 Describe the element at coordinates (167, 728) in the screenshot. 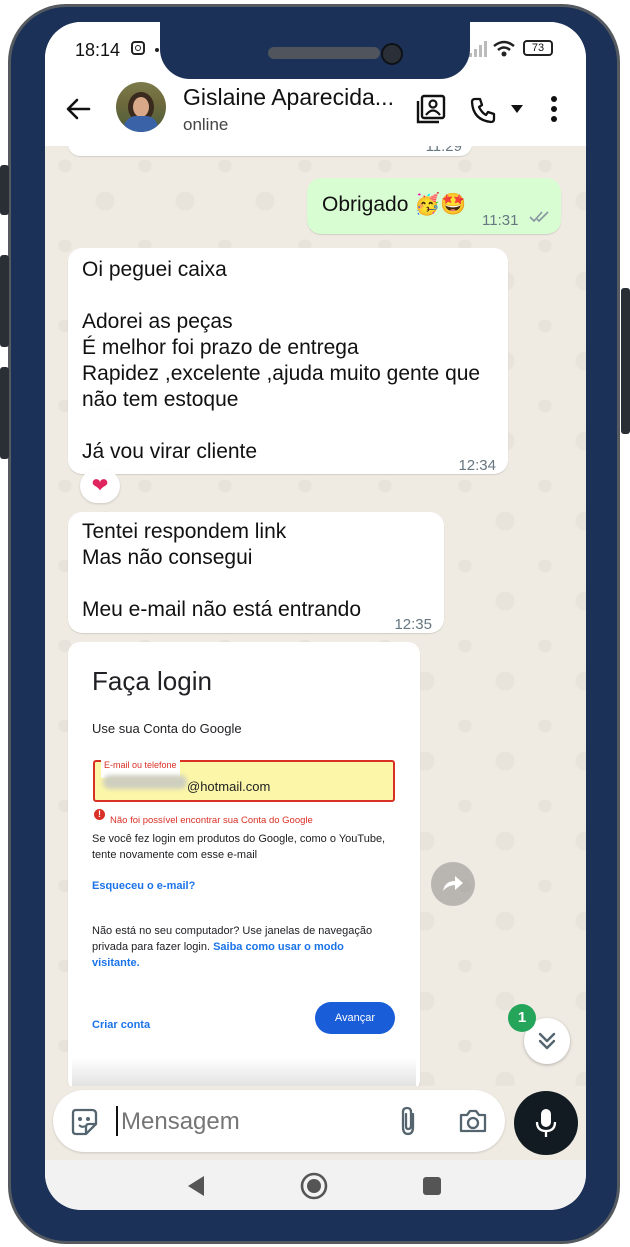

I see `login-subtitle: Use sua Conta do Google` at that location.